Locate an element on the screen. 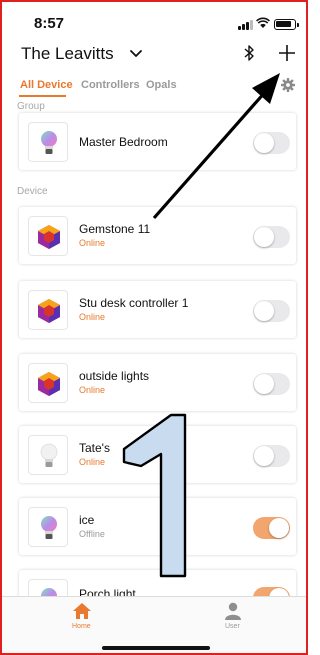 The height and width of the screenshot is (655, 320). user-icon is located at coordinates (233, 611).